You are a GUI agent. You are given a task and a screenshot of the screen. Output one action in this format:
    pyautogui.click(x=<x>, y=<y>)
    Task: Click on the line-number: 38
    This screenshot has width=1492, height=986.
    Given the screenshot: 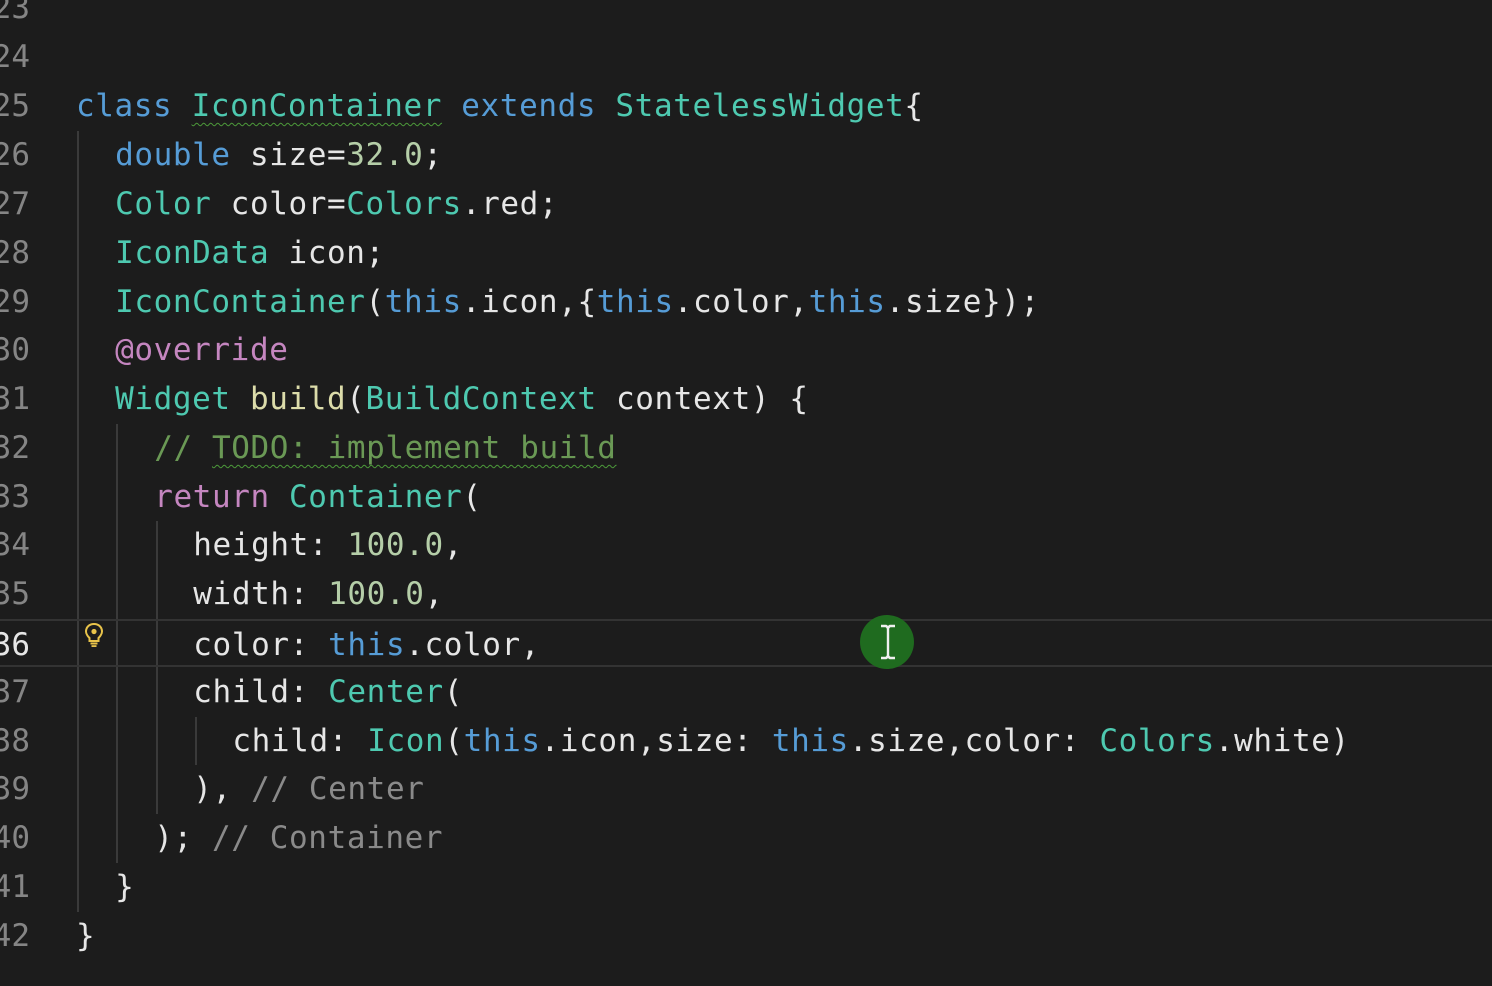 What is the action you would take?
    pyautogui.click(x=15, y=741)
    